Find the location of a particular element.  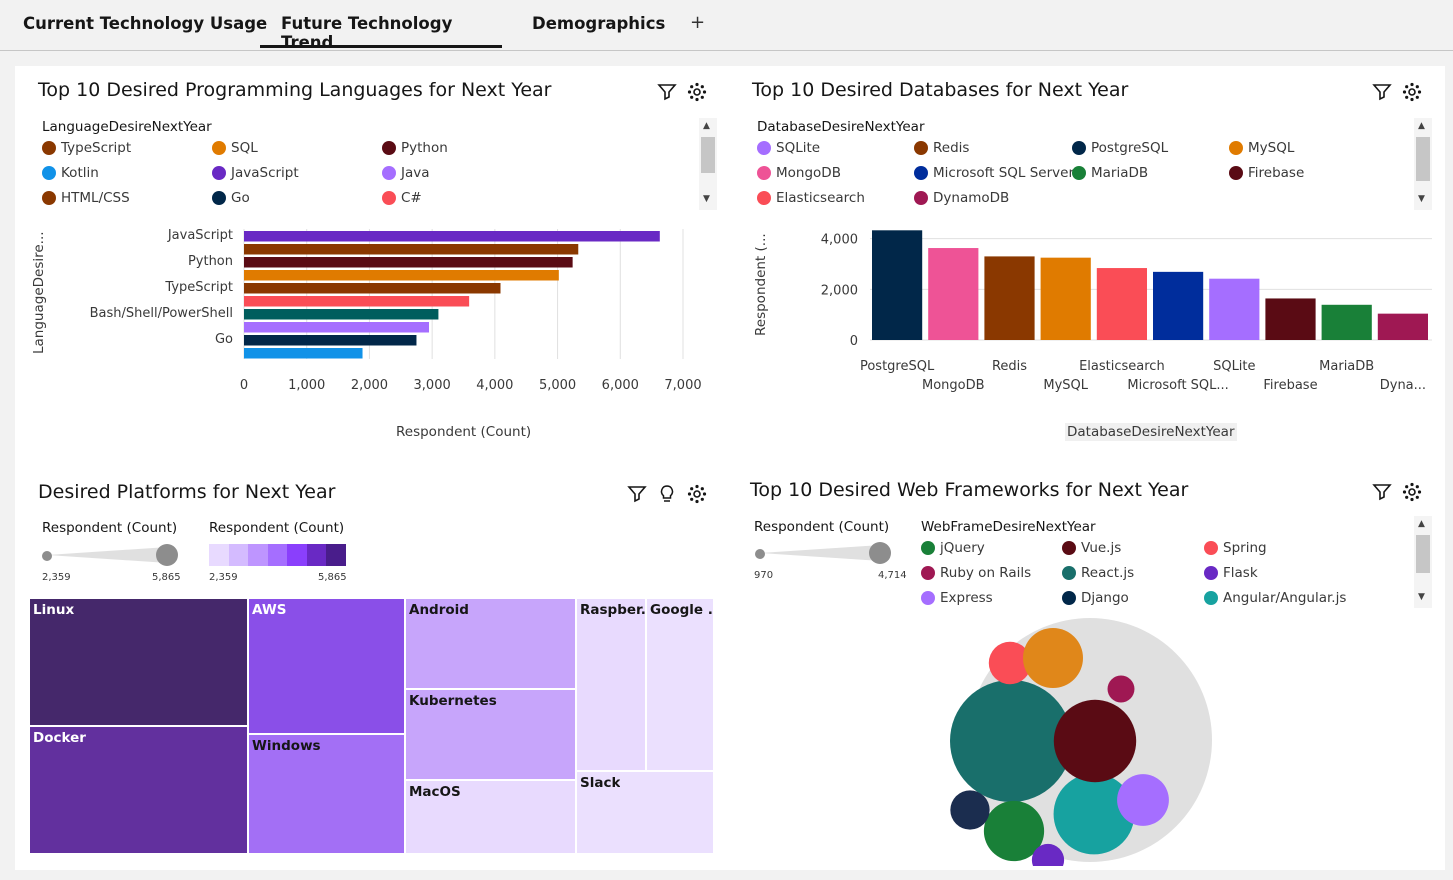

legend-item: MariaDB is located at coordinates (1110, 173).